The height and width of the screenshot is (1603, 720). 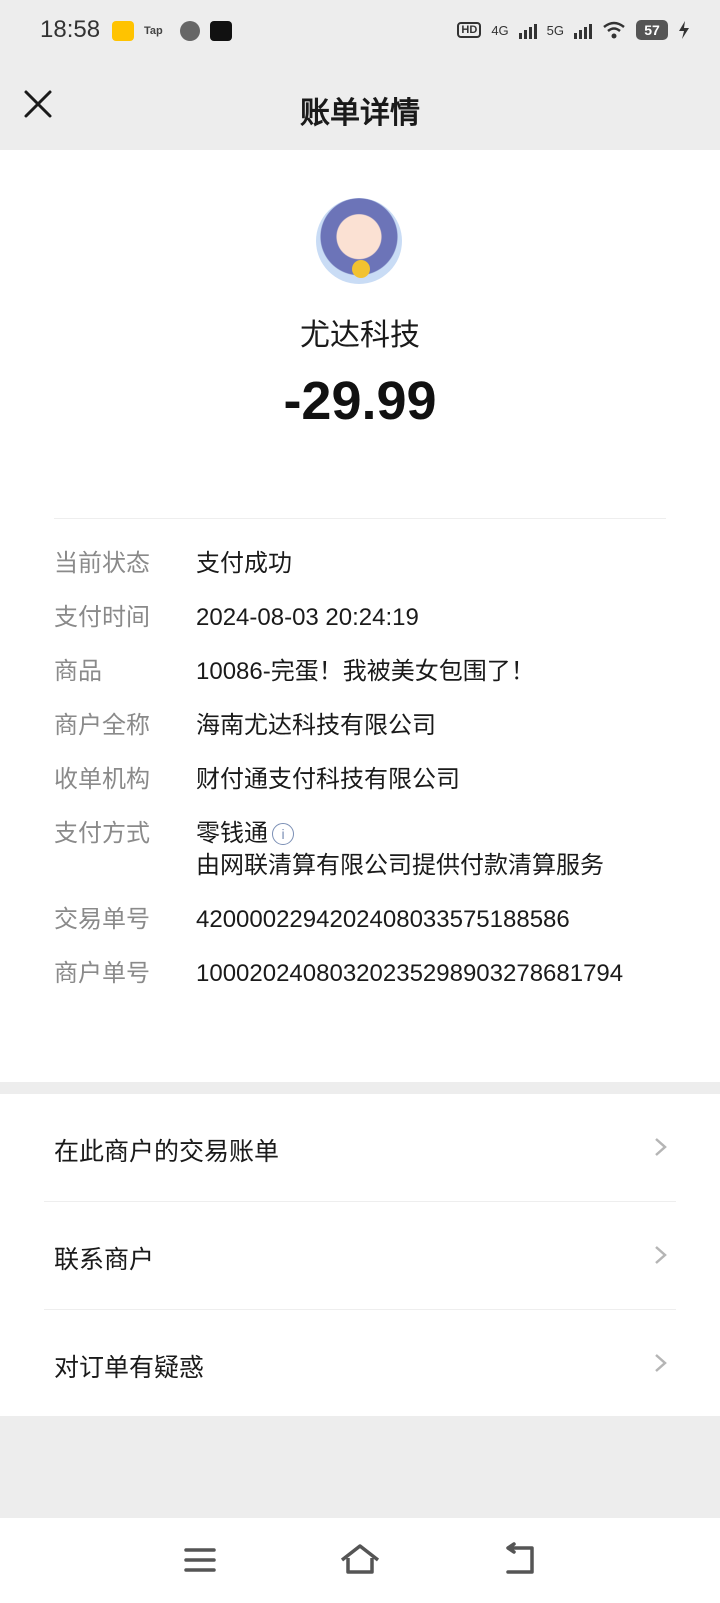 I want to click on link-label: 对订单有疑惑, so click(x=129, y=1368).